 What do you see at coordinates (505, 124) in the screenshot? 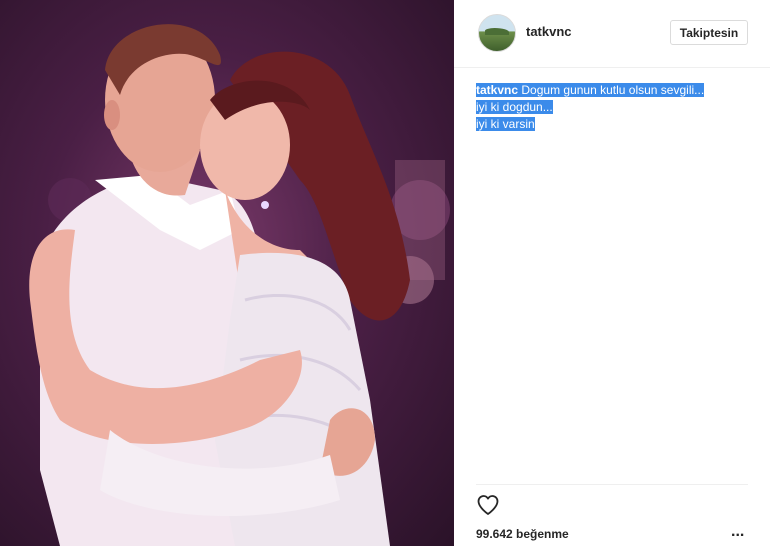
I see `caption-text-3: iyi ki varsin` at bounding box center [505, 124].